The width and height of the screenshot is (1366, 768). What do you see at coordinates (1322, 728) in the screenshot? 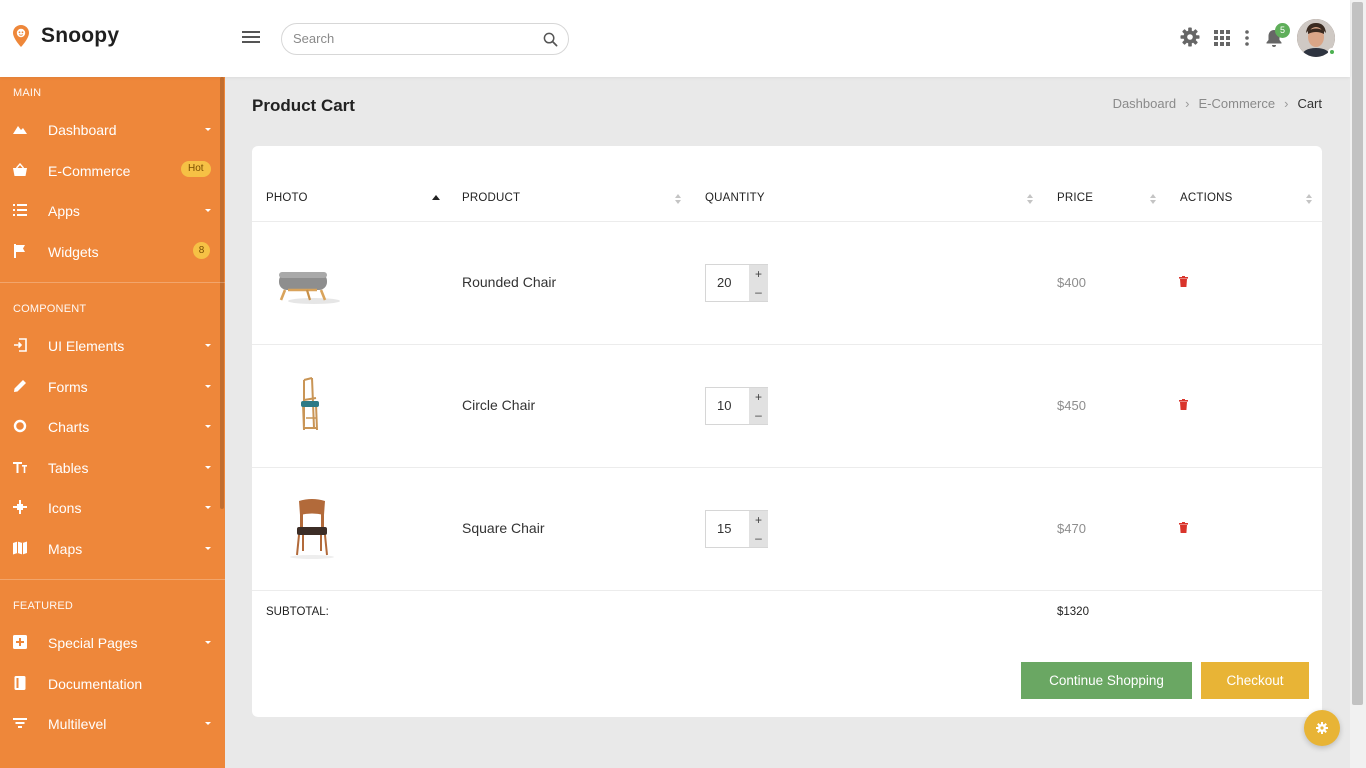
I see `settings-fab` at bounding box center [1322, 728].